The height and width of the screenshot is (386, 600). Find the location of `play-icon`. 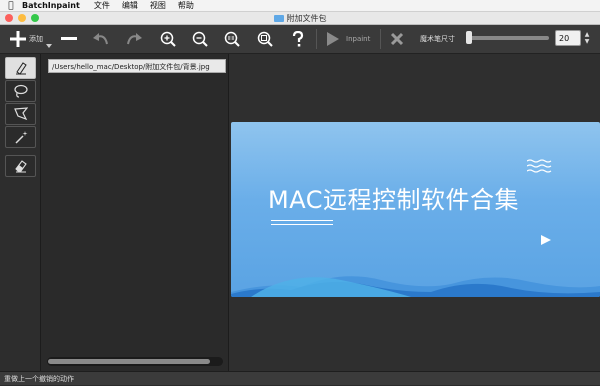

play-icon is located at coordinates (333, 39).